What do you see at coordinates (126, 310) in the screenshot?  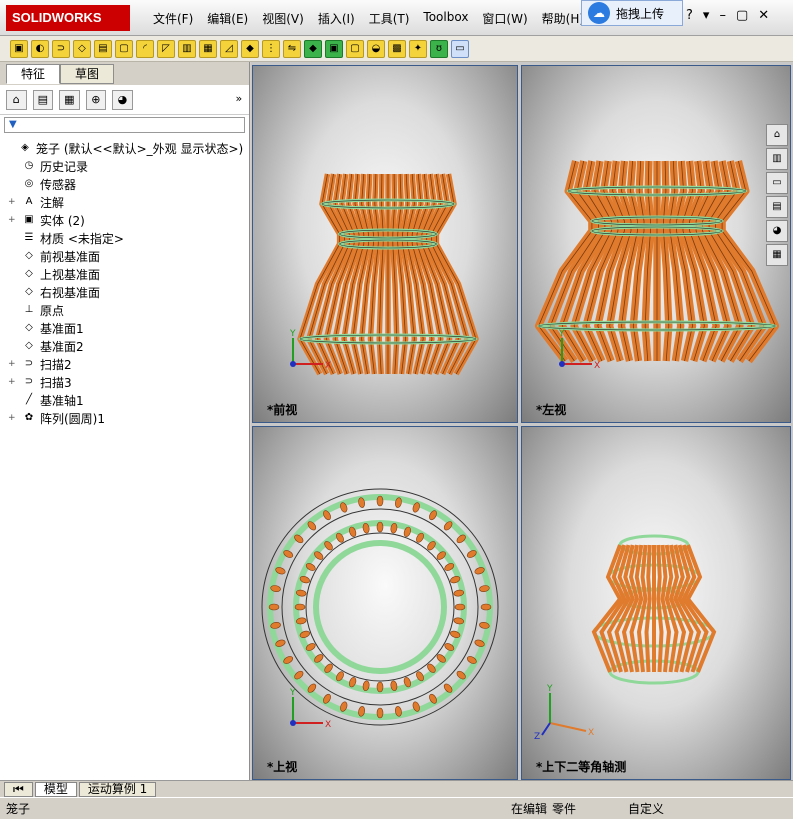 I see `tree-node: ⊥ 原点` at bounding box center [126, 310].